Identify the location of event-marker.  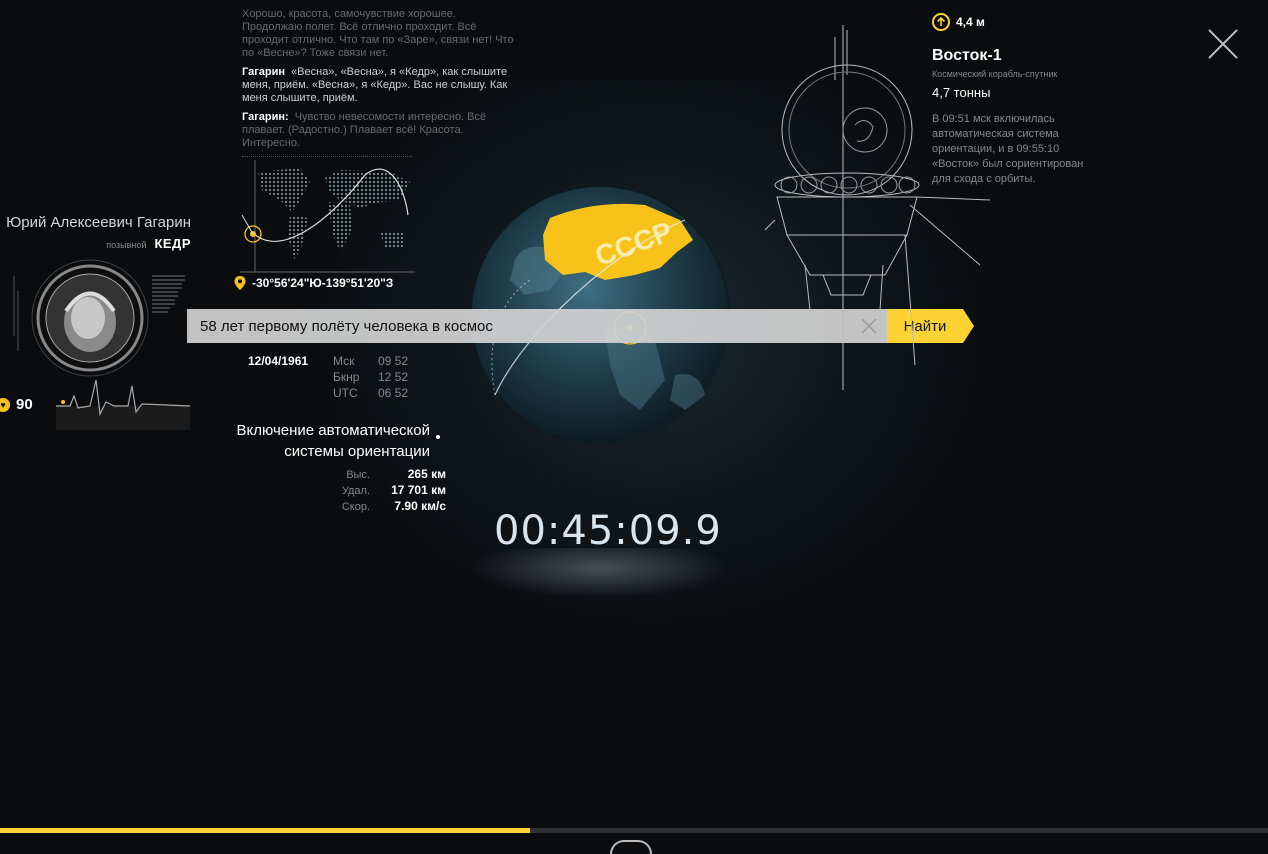
(438, 437).